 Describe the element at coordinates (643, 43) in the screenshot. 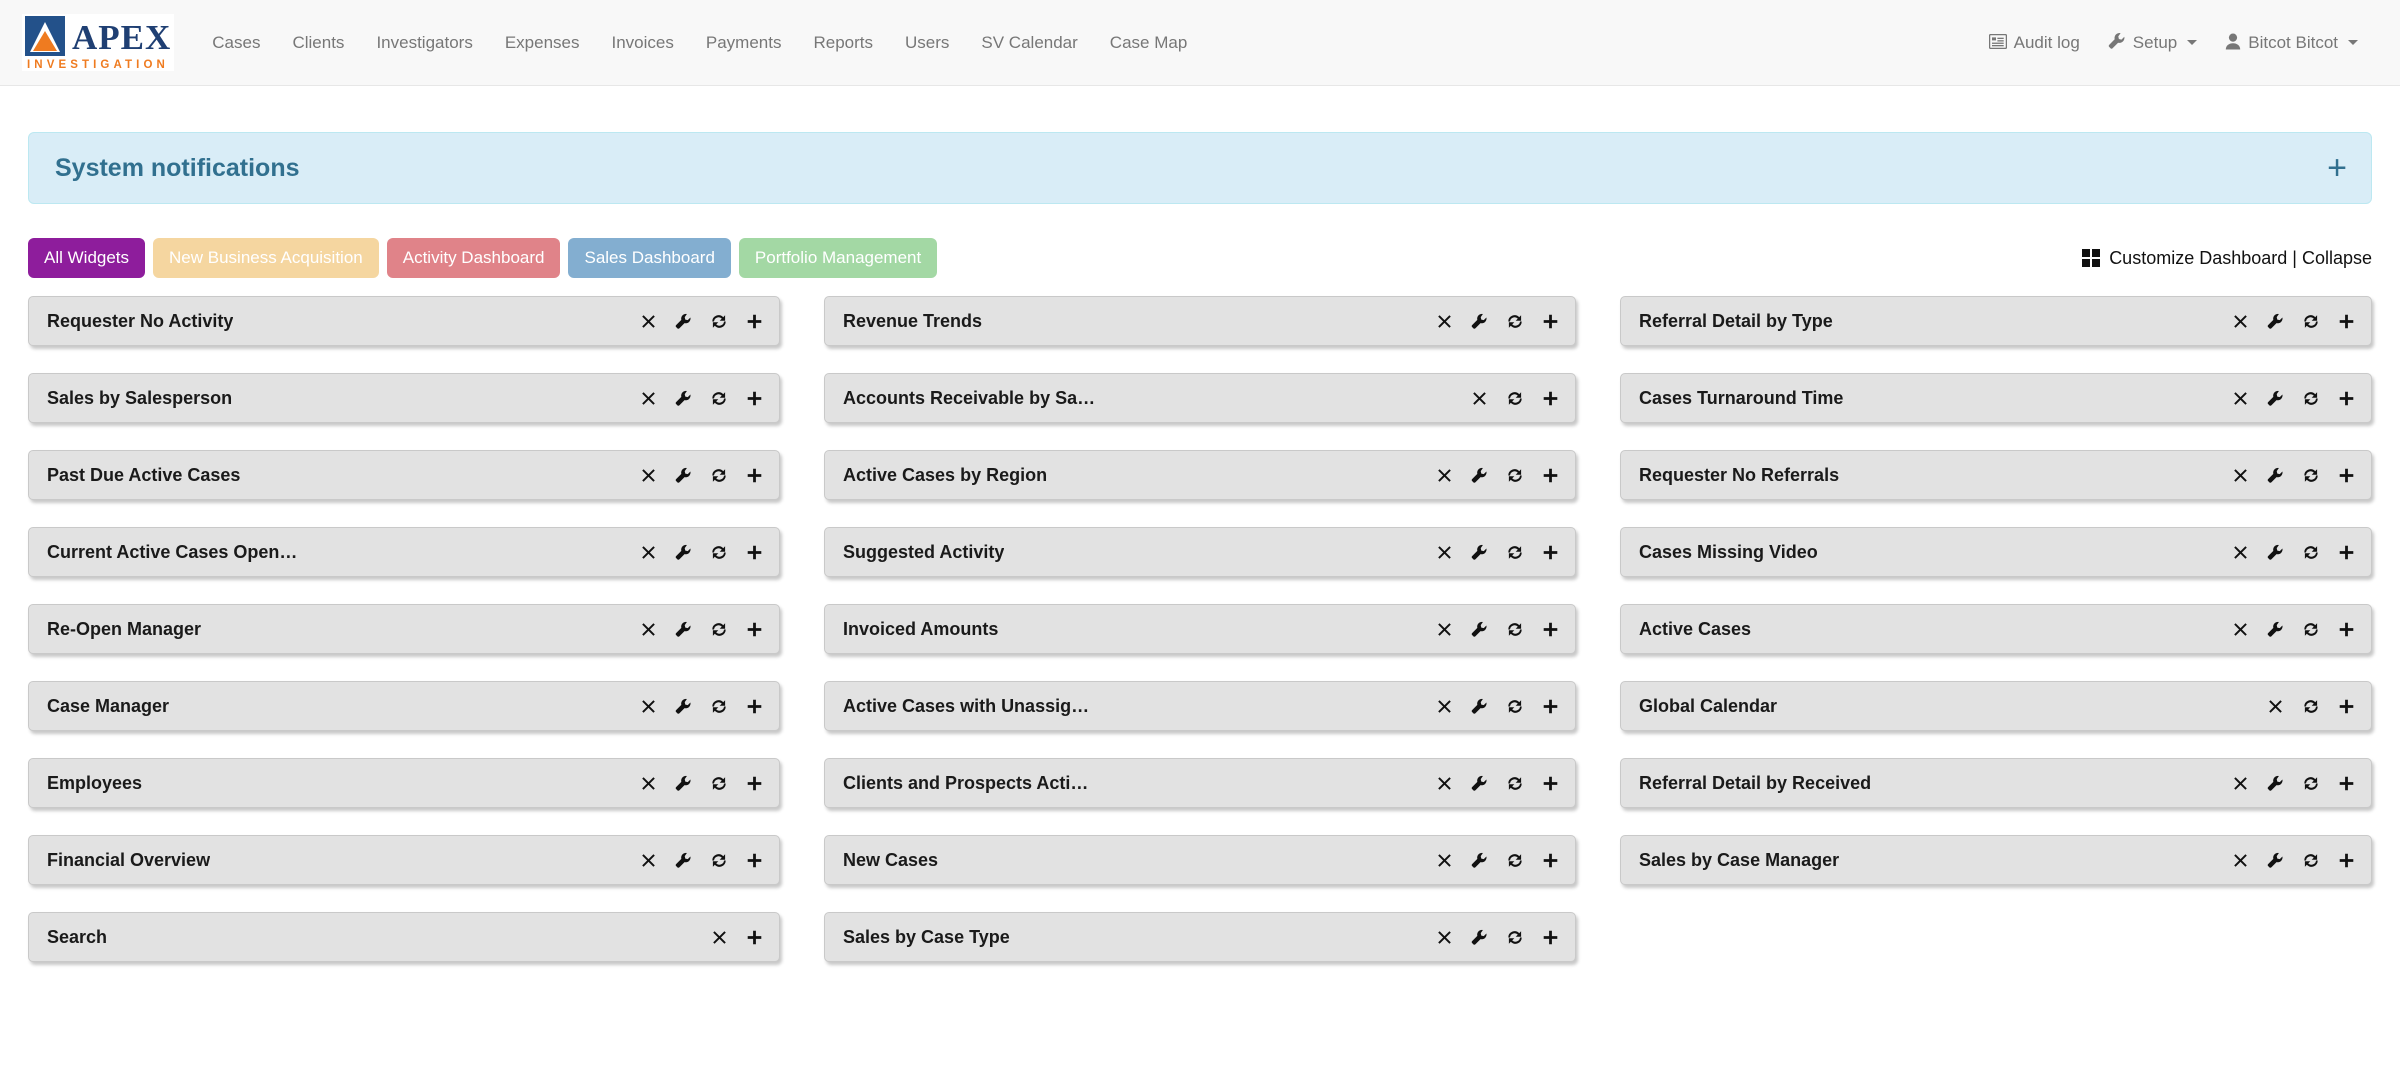

I see `nav-item-invoices: Invoices` at that location.